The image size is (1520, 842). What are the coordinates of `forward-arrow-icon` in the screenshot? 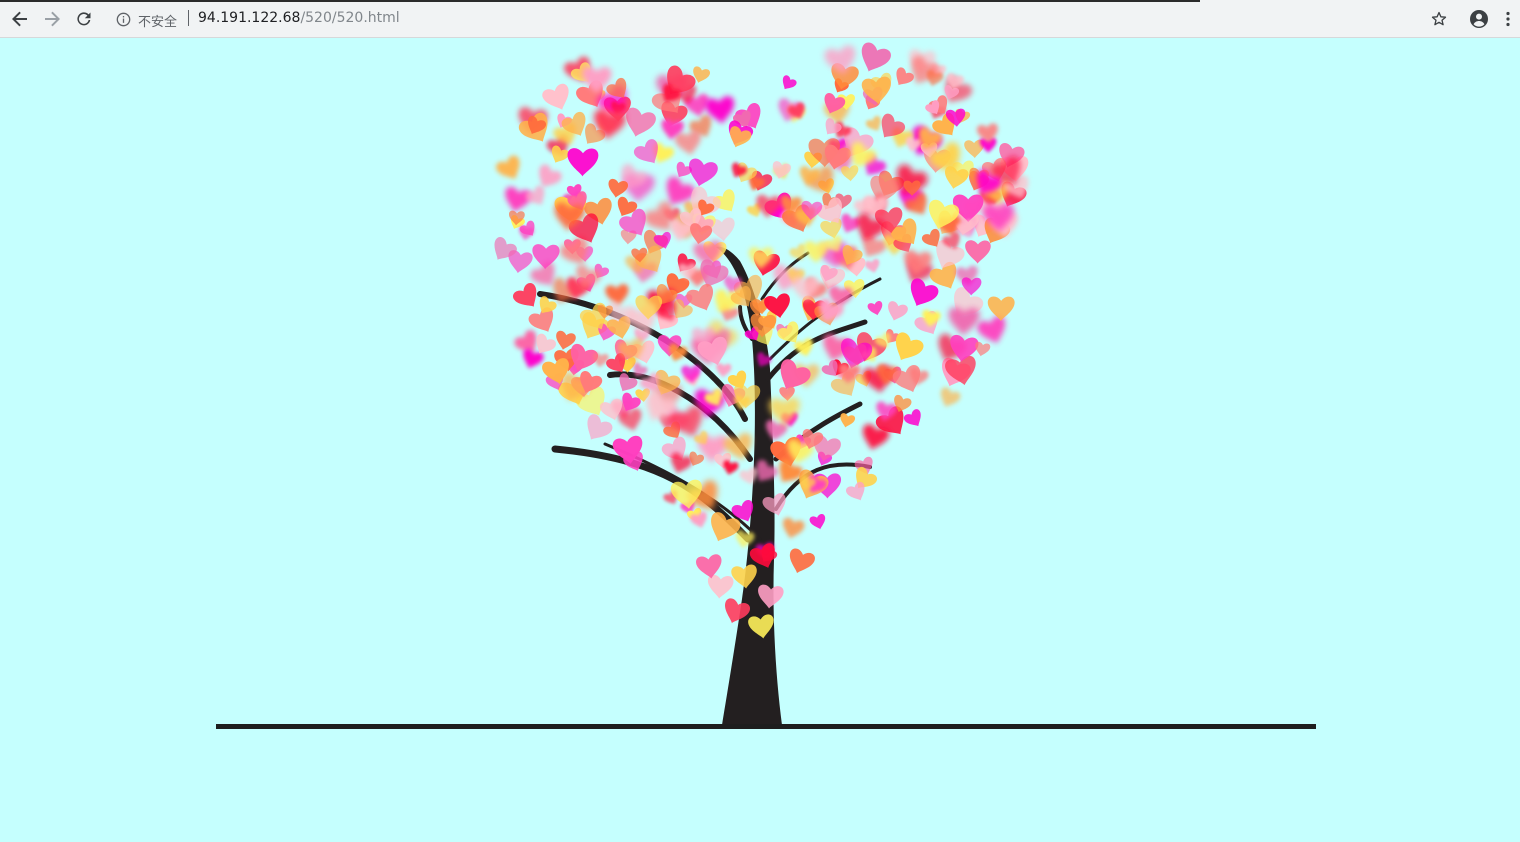 It's located at (52, 19).